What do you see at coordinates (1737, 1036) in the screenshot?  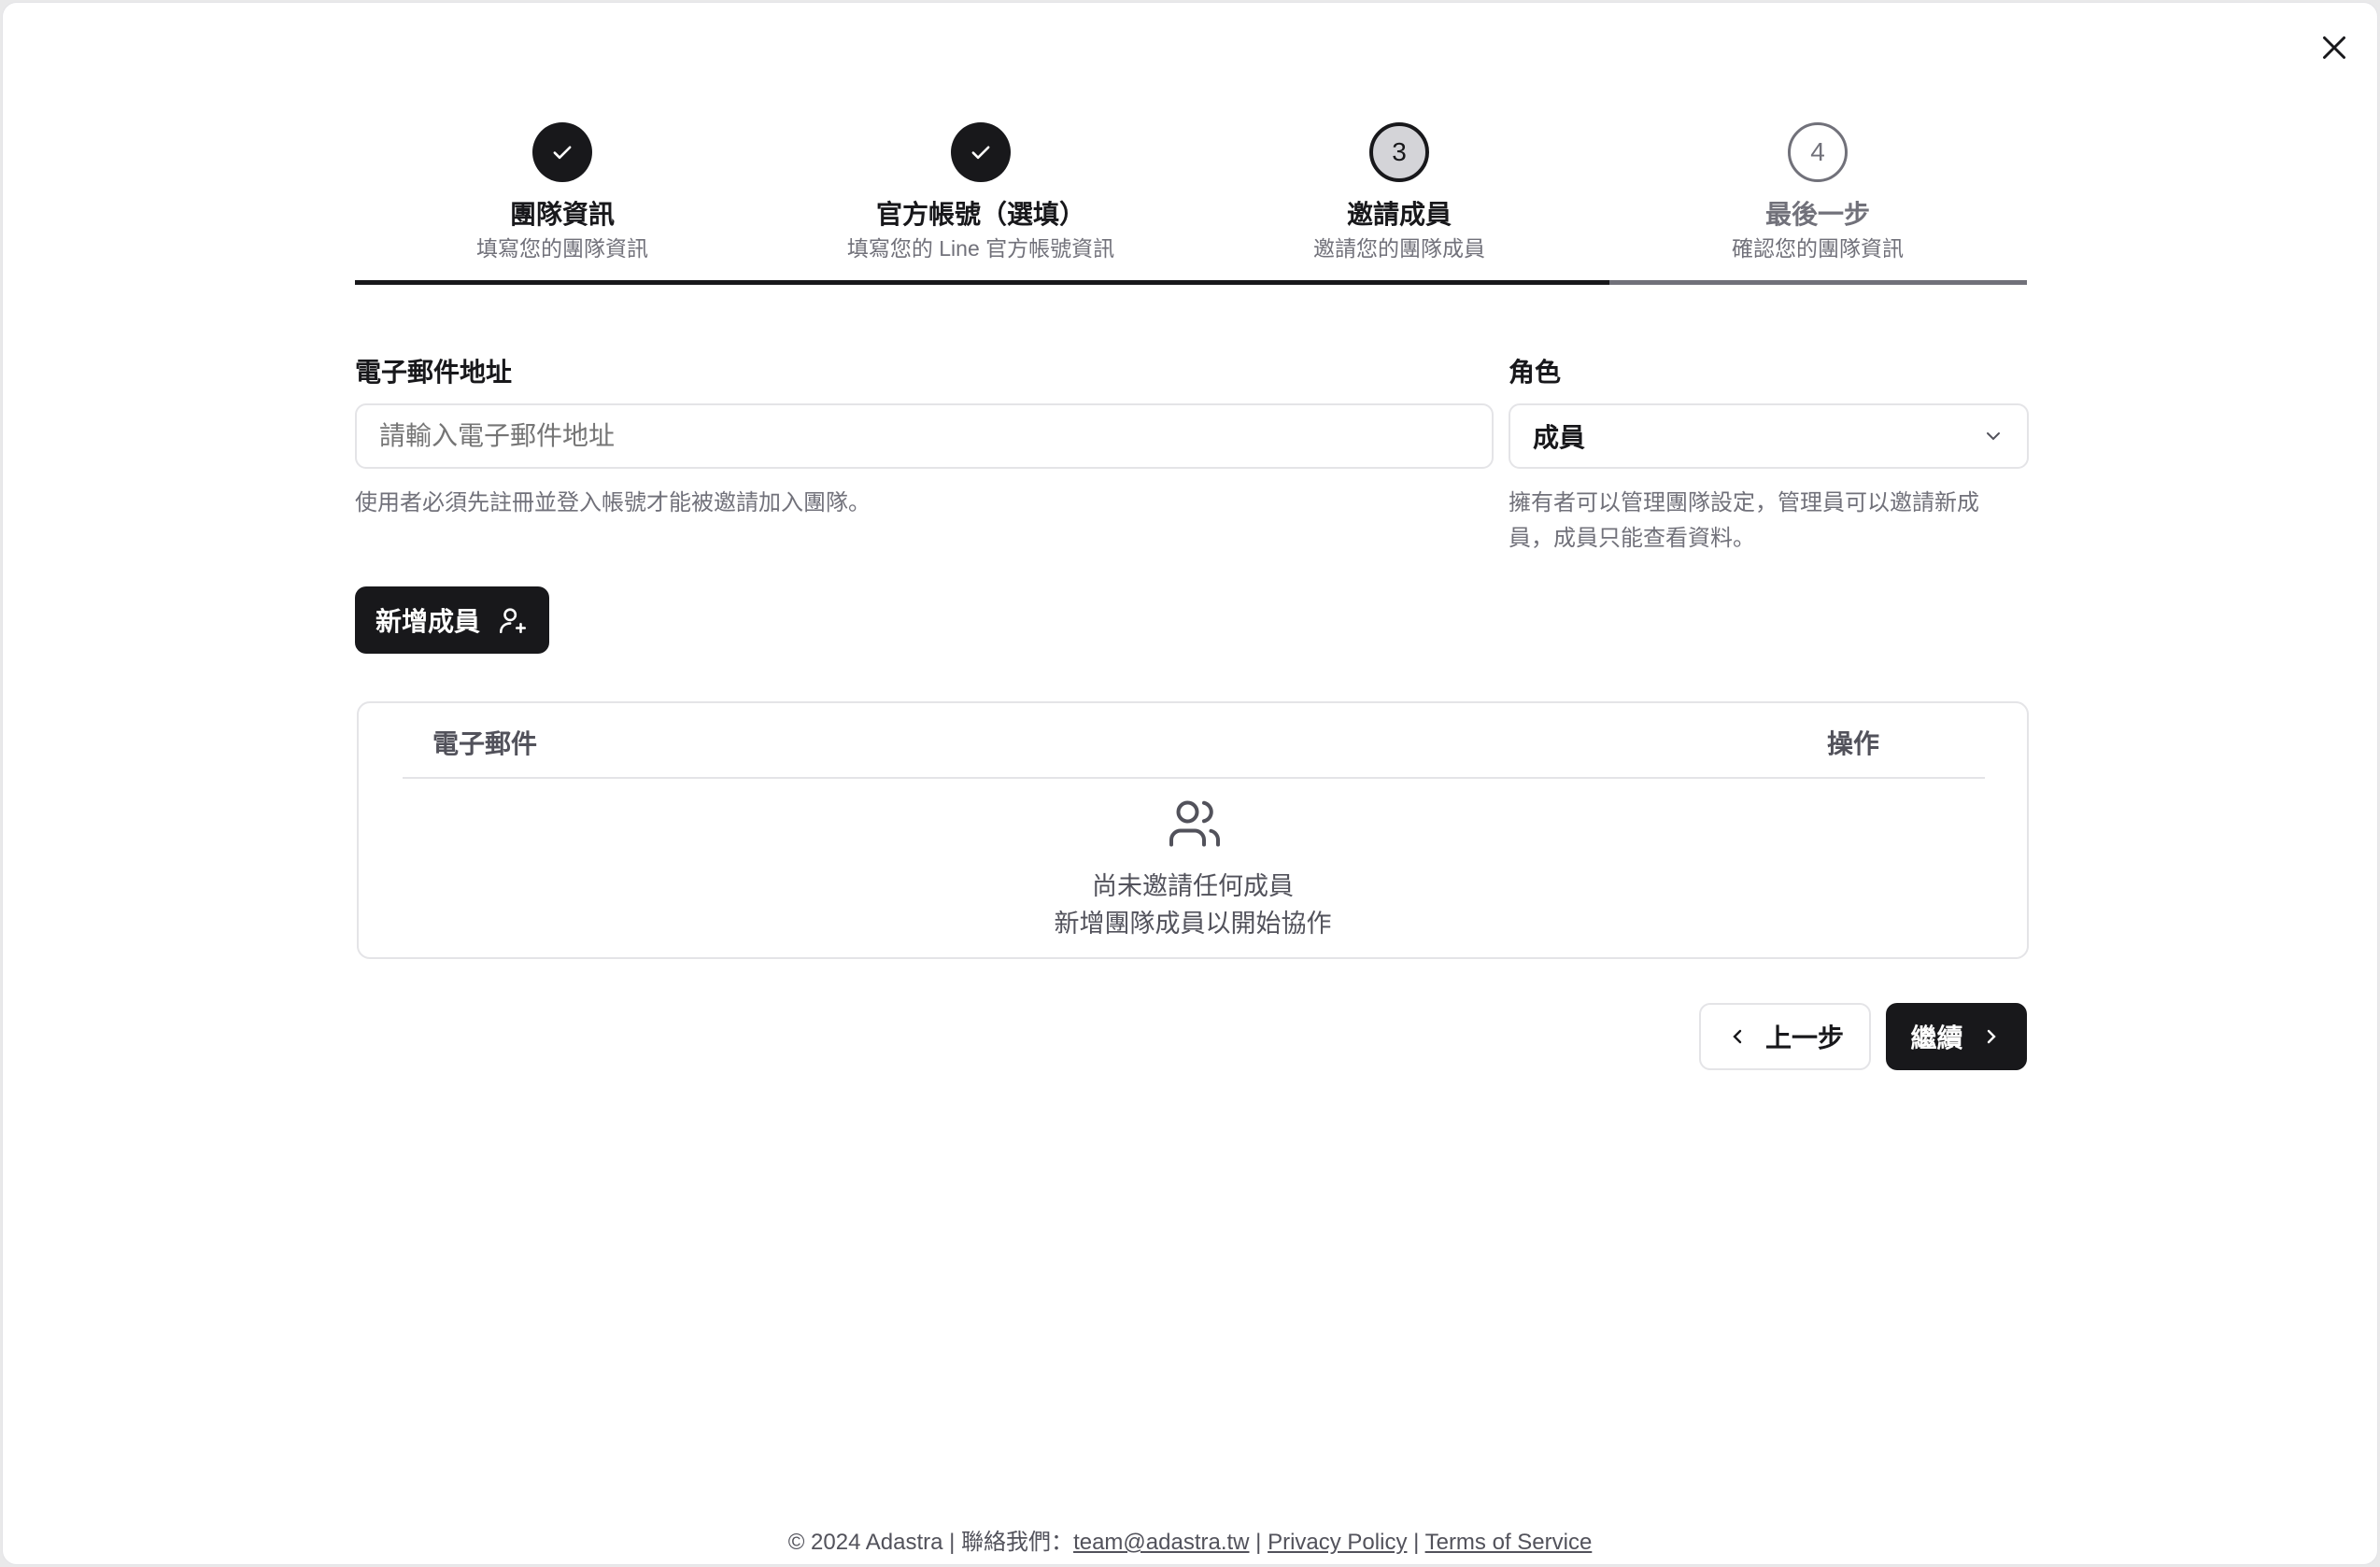 I see `chevron-left-icon` at bounding box center [1737, 1036].